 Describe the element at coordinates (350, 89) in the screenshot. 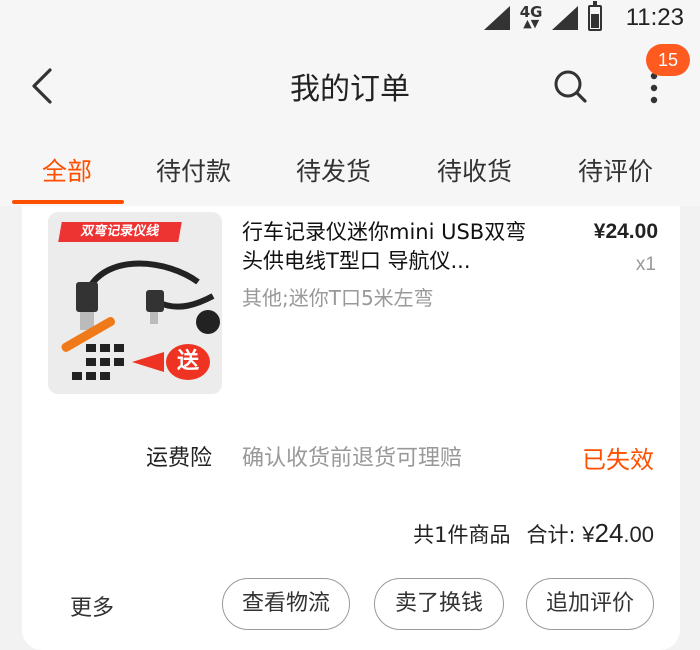

I see `page-title: 我的订单` at that location.